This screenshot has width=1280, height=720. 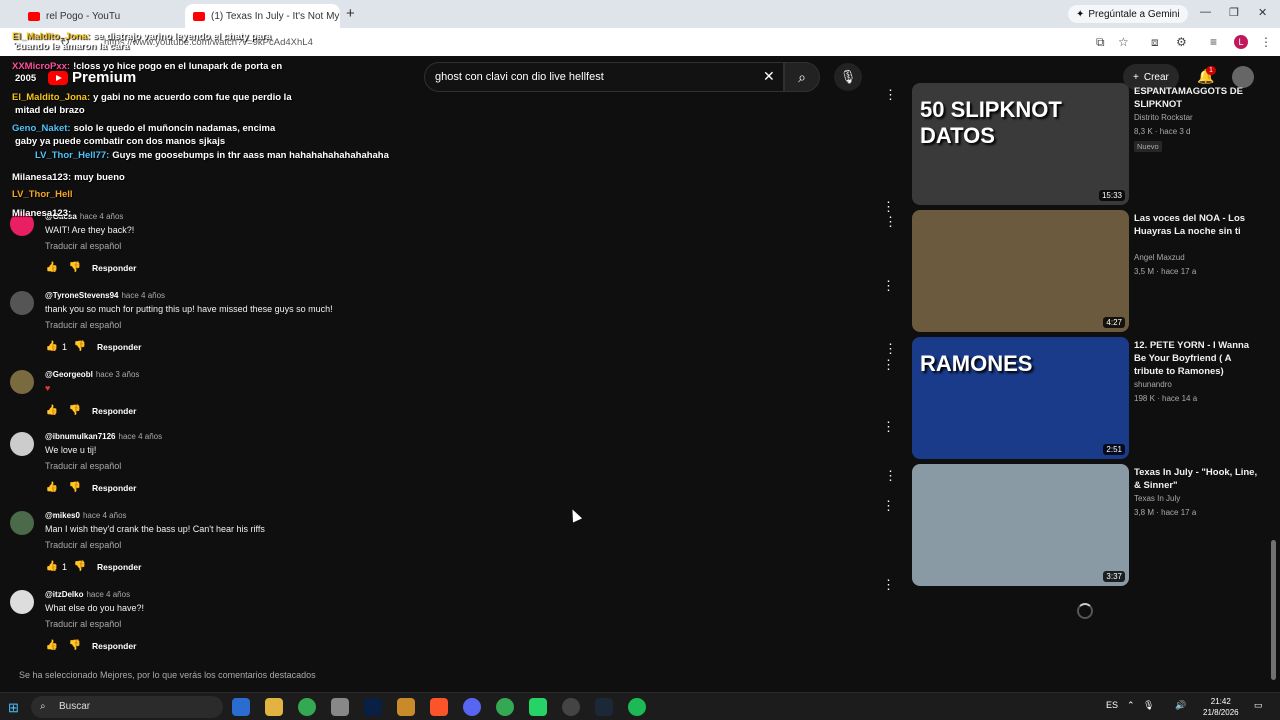 I want to click on steam-app-icon, so click(x=604, y=707).